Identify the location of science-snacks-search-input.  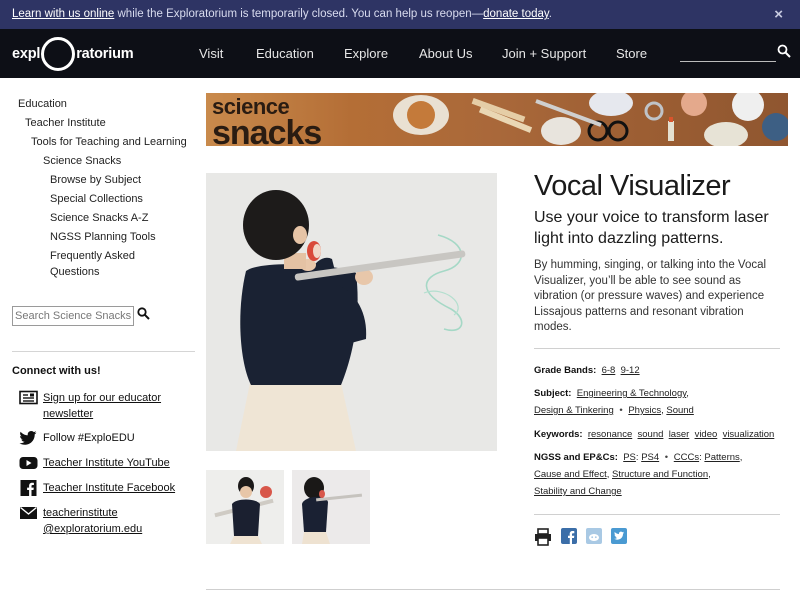
(73, 316).